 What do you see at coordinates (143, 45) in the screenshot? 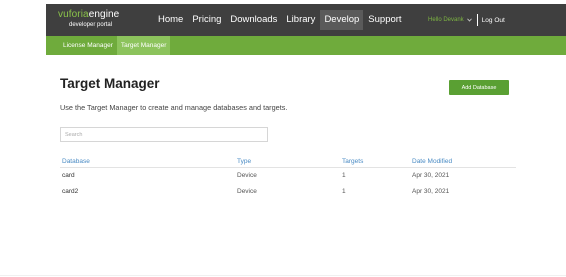
I see `subnav-target-manager: Target Manager` at bounding box center [143, 45].